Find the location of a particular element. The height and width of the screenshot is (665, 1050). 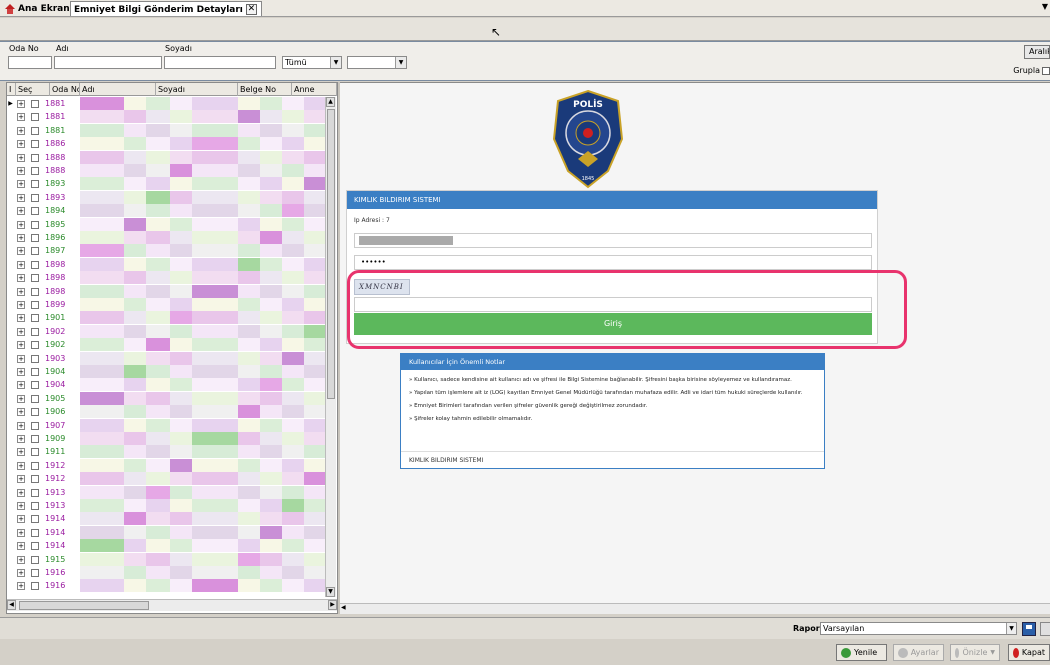

table-row: +1905 is located at coordinates (166, 398).